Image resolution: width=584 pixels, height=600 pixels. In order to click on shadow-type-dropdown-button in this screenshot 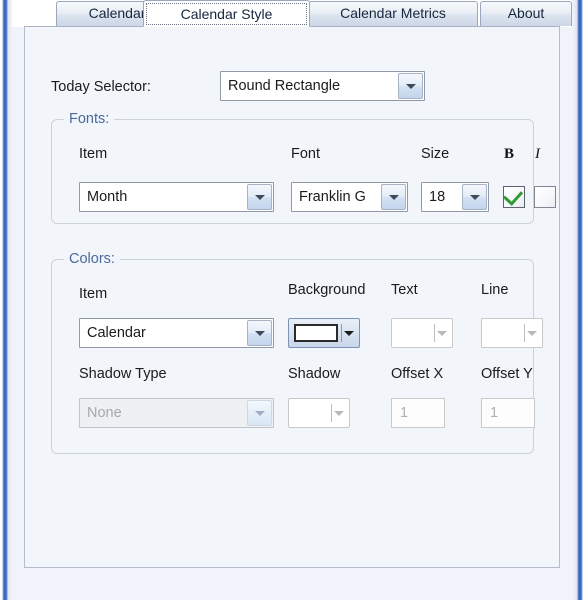, I will do `click(259, 413)`.